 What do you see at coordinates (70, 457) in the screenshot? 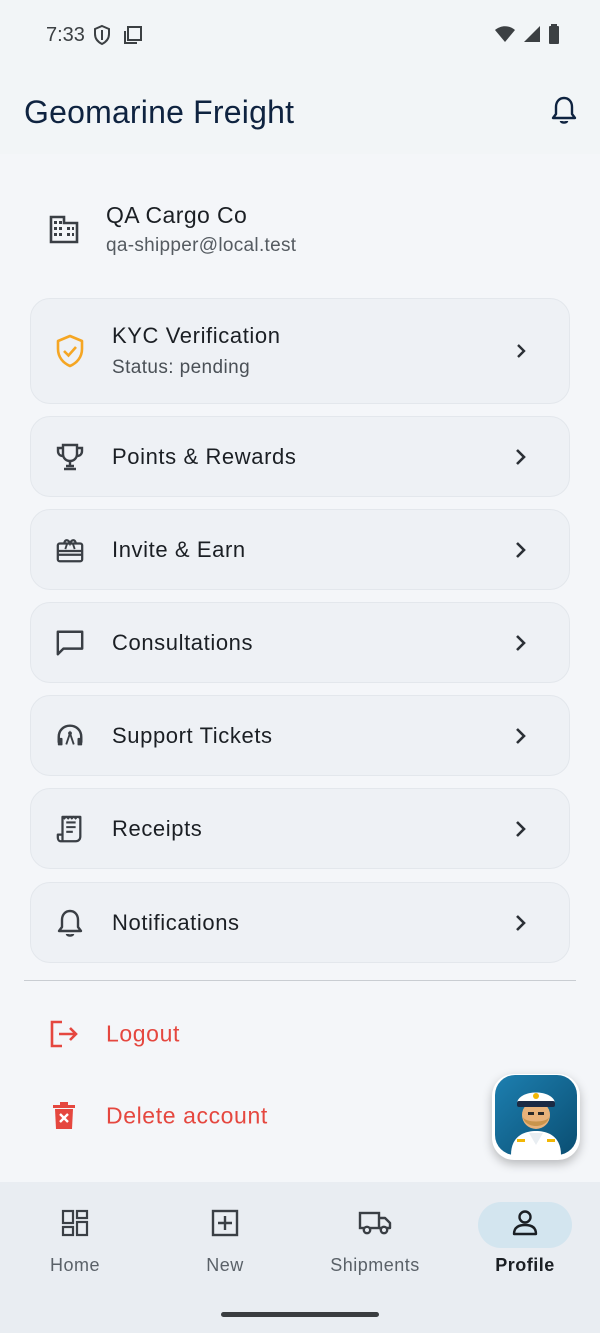
I see `trophy-icon` at bounding box center [70, 457].